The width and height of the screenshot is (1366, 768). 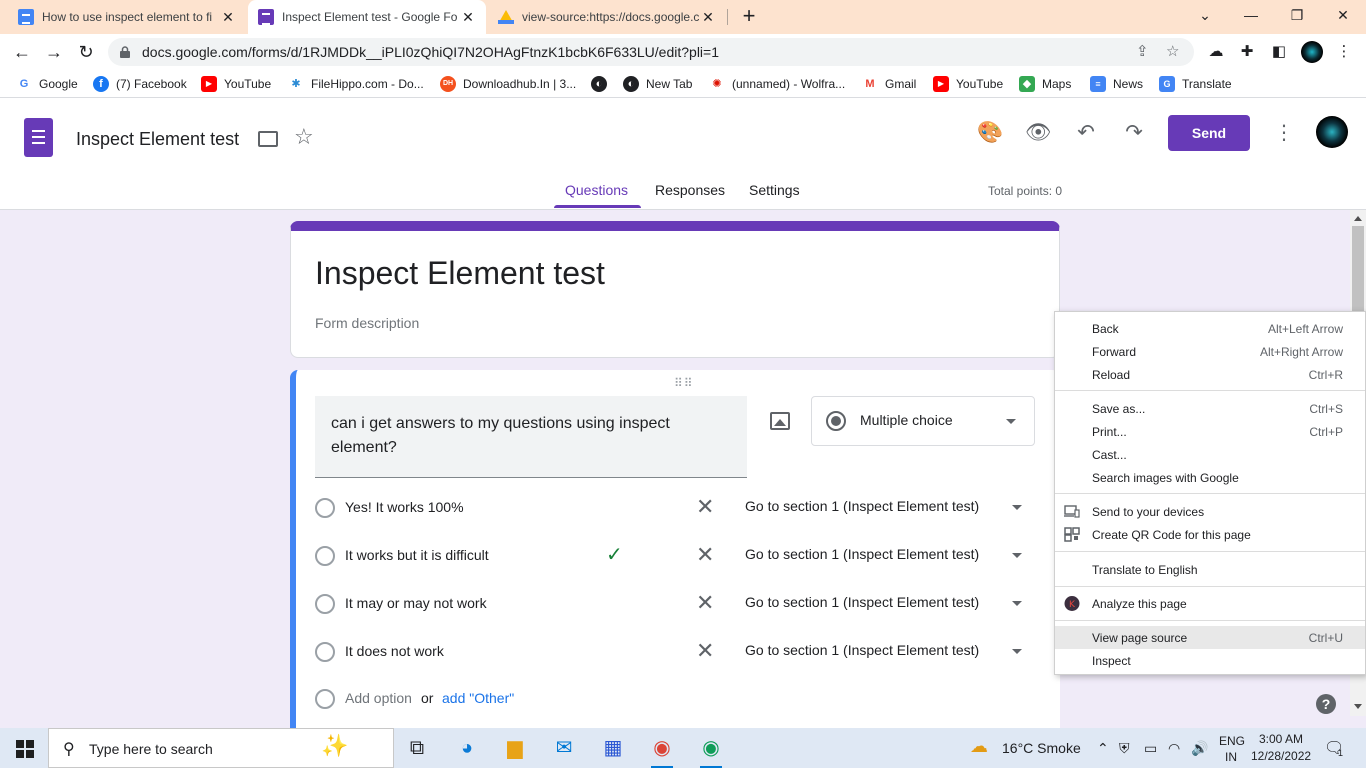 I want to click on browser-profile-avatar, so click(x=1312, y=52).